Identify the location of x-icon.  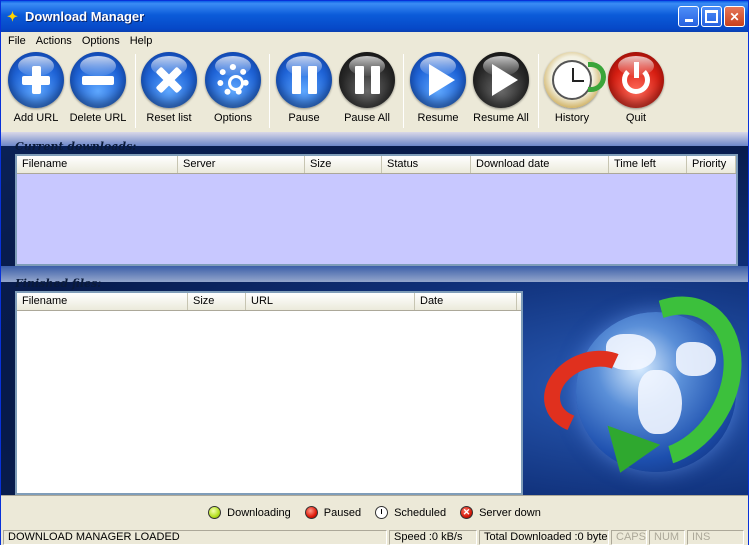
(169, 80).